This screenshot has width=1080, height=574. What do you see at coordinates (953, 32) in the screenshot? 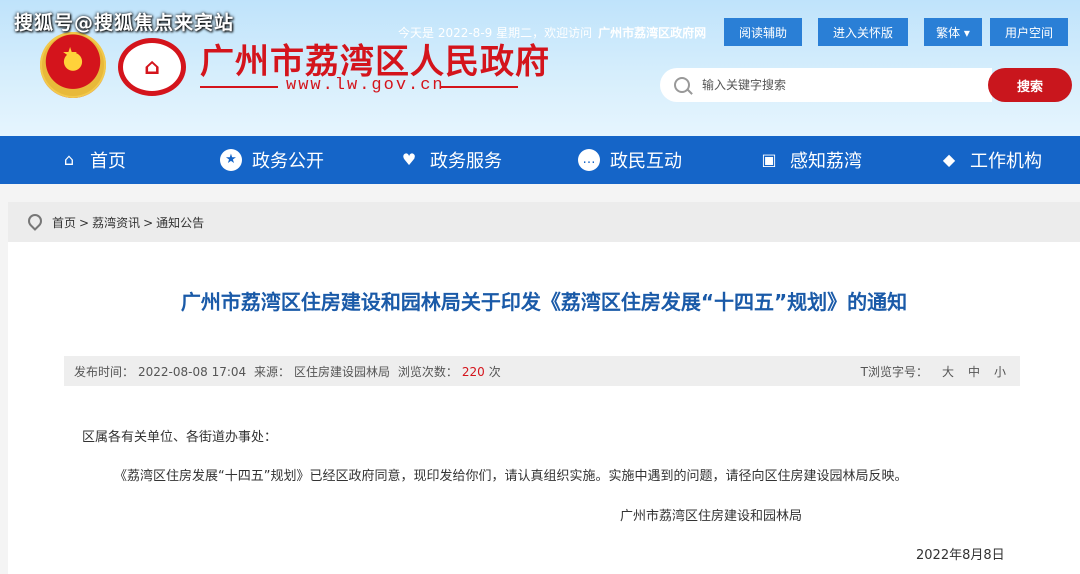
I see `traditional-chinese-dropdown: 繁体 ▾` at bounding box center [953, 32].